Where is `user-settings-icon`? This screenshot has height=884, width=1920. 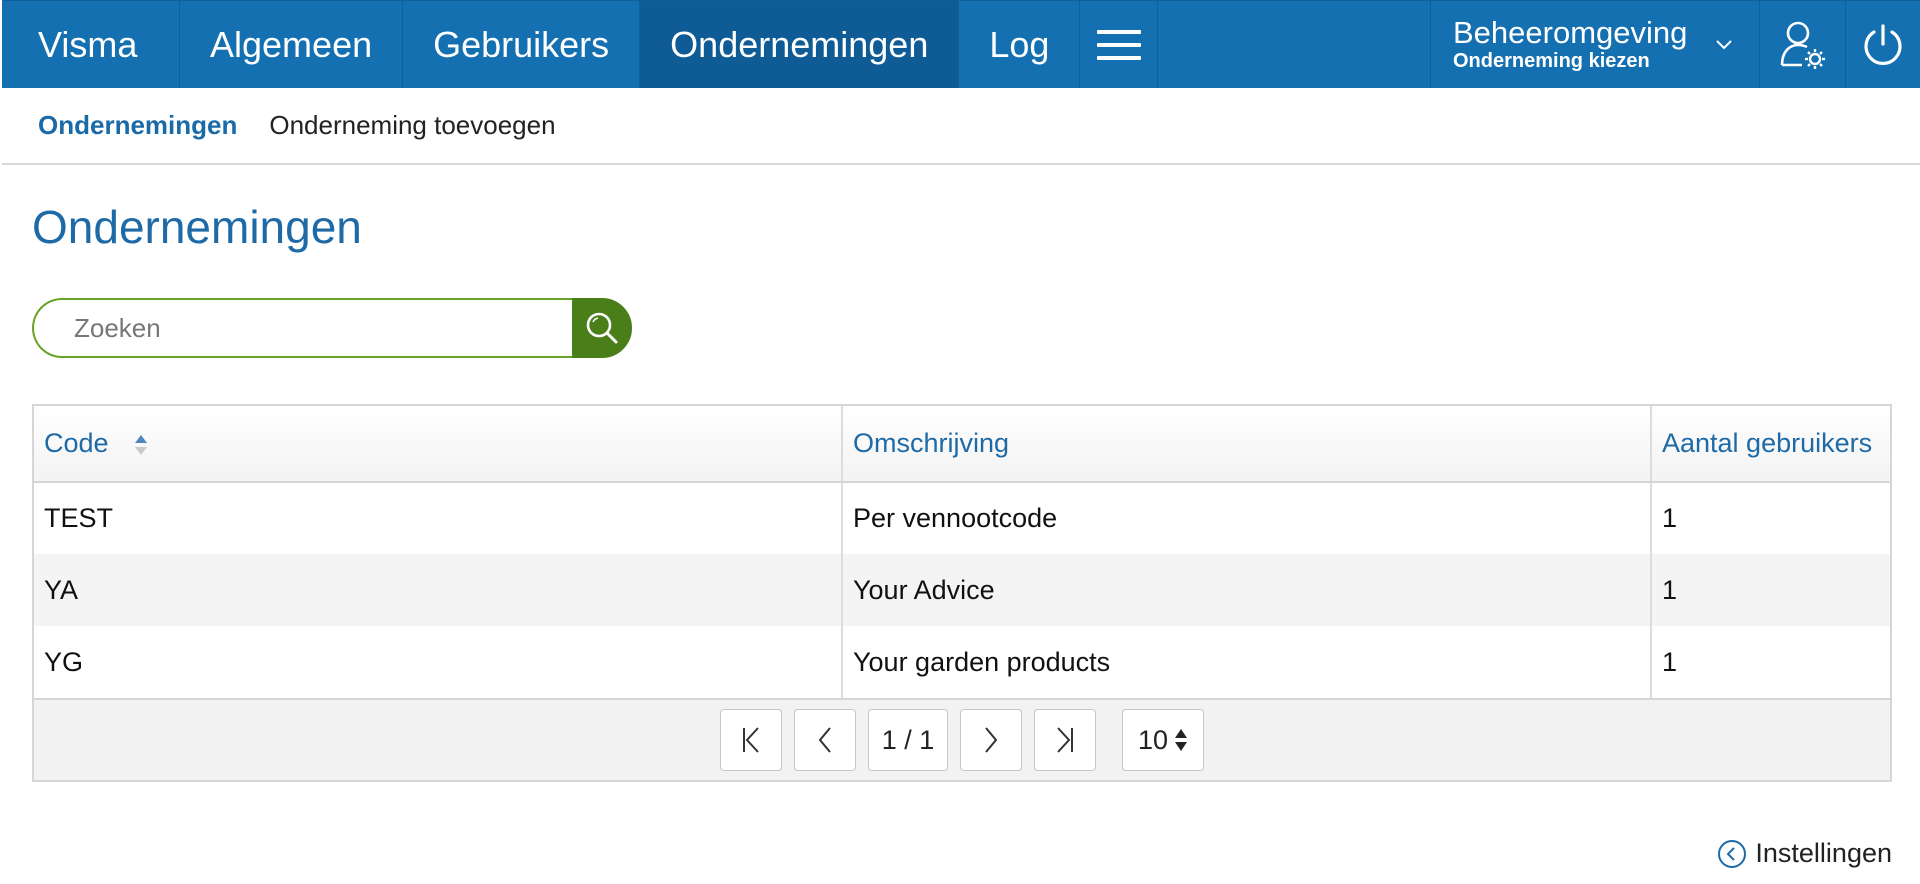
user-settings-icon is located at coordinates (1802, 45).